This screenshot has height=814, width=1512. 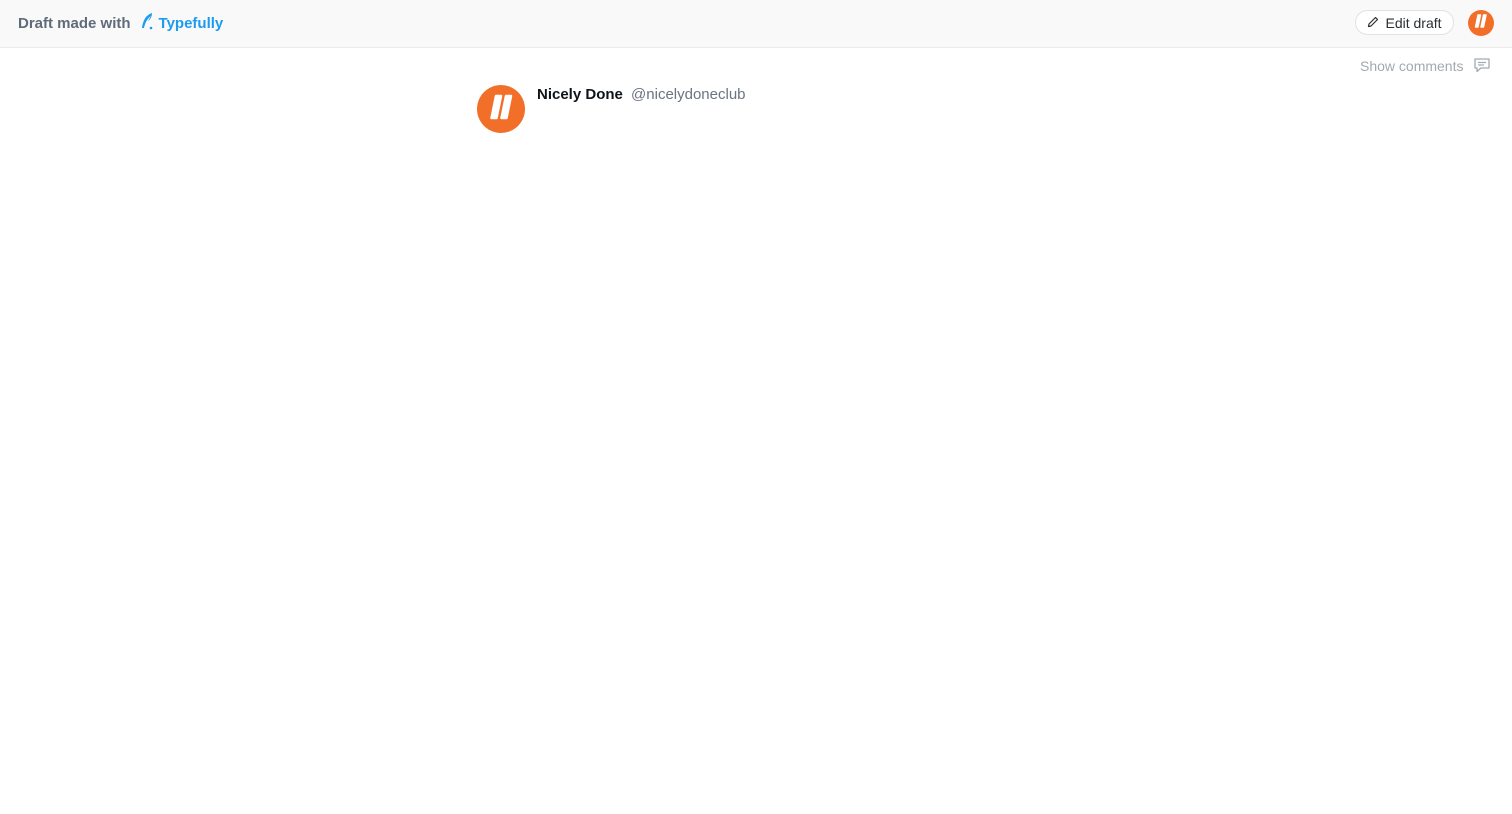 What do you see at coordinates (641, 109) in the screenshot?
I see `post-meta: Nicely Done @nicelydoneclub` at bounding box center [641, 109].